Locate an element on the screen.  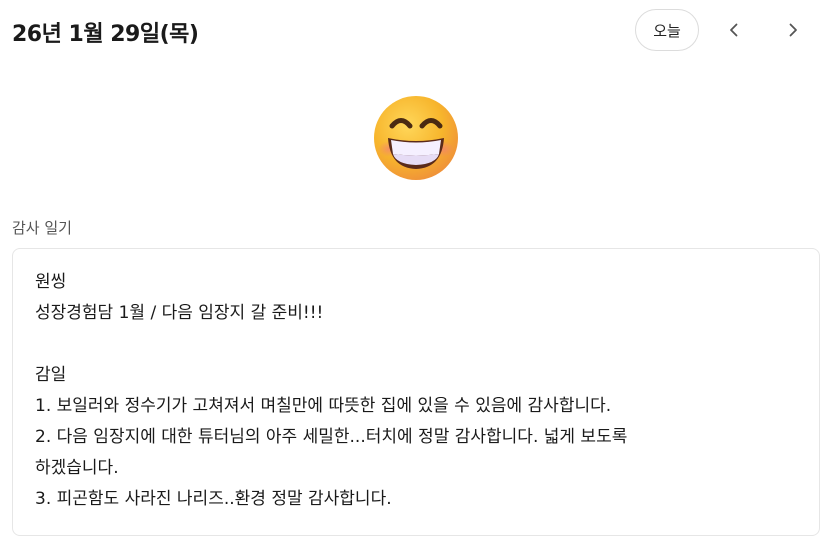
date-title: 26년 1월 29일(목) is located at coordinates (105, 34).